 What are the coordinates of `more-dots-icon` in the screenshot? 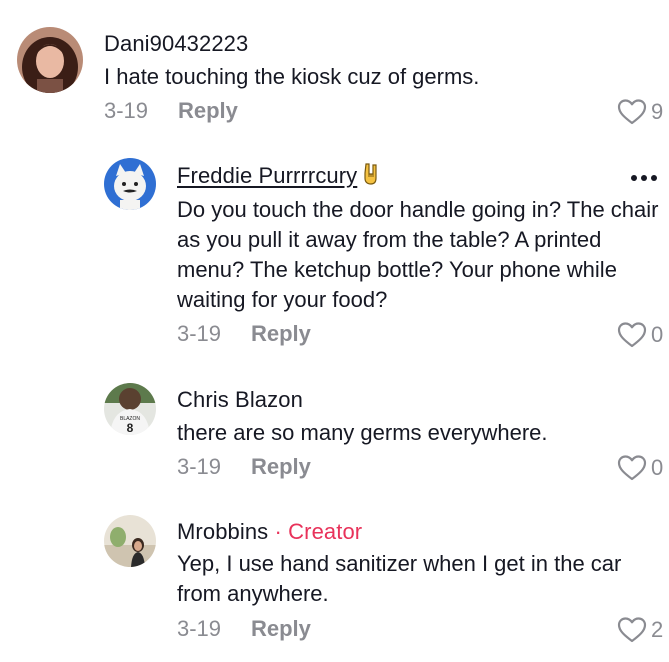 It's located at (634, 178).